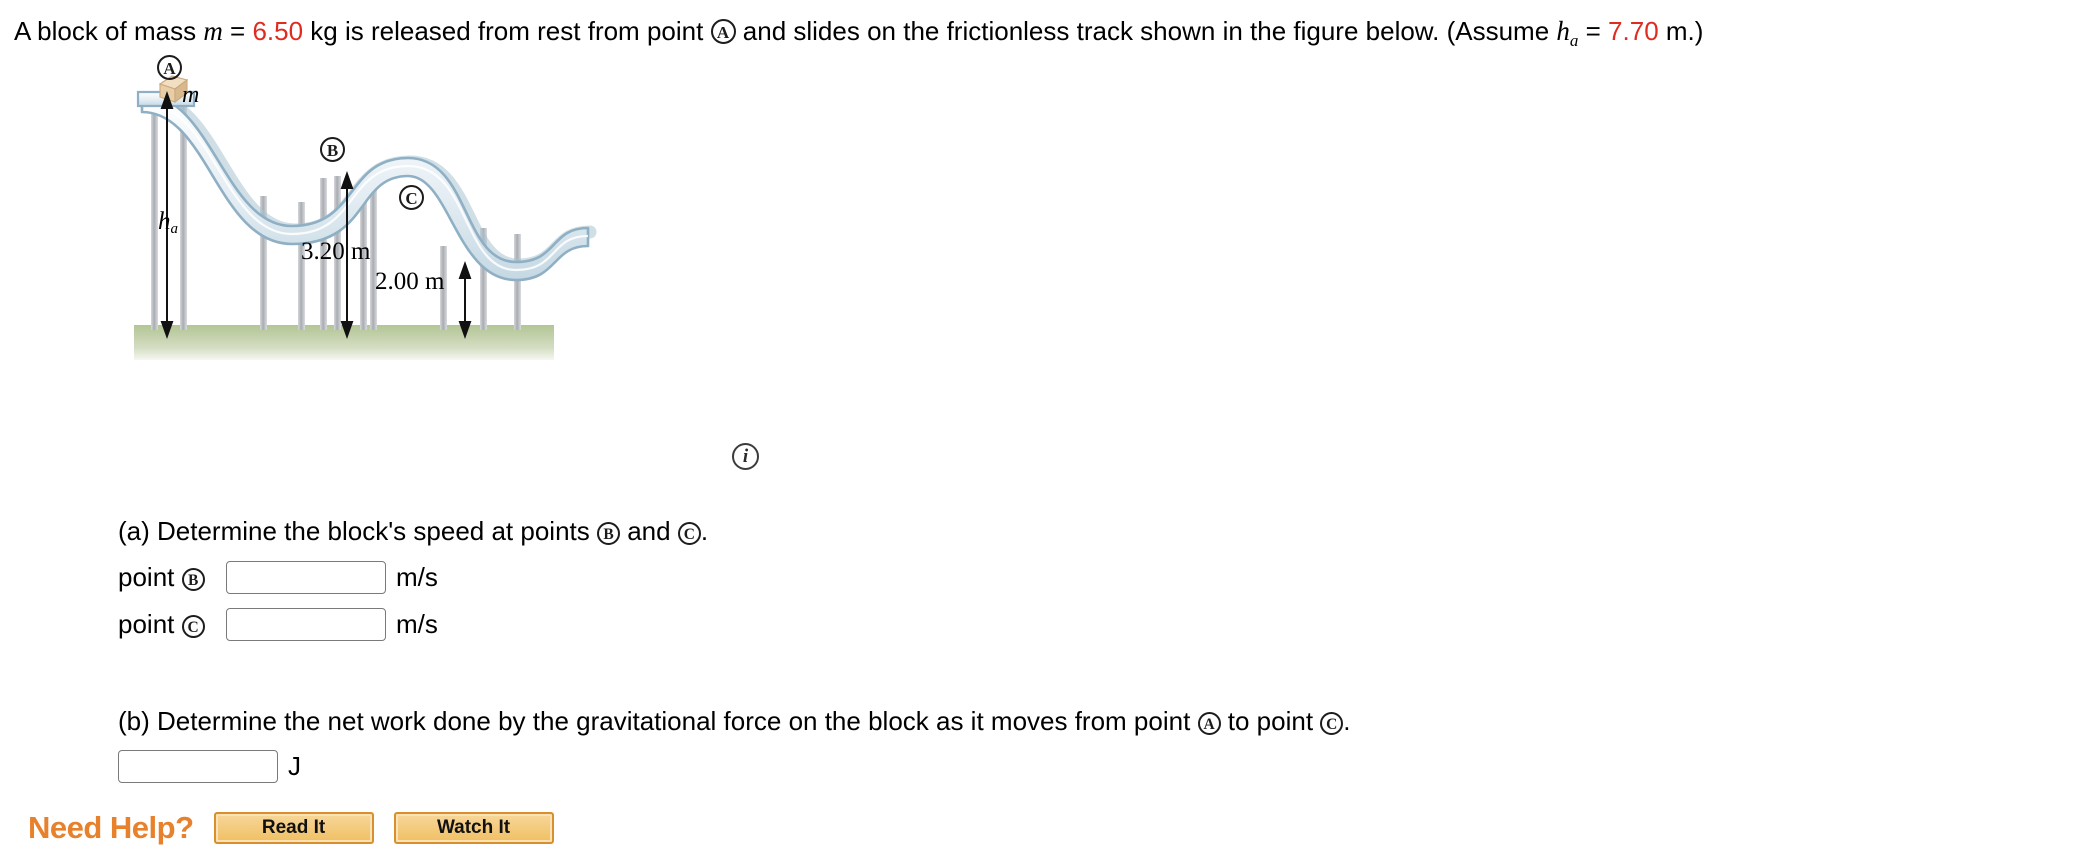 This screenshot has height=850, width=2078. What do you see at coordinates (417, 624) in the screenshot?
I see `speed-point-c-unit: m/s` at bounding box center [417, 624].